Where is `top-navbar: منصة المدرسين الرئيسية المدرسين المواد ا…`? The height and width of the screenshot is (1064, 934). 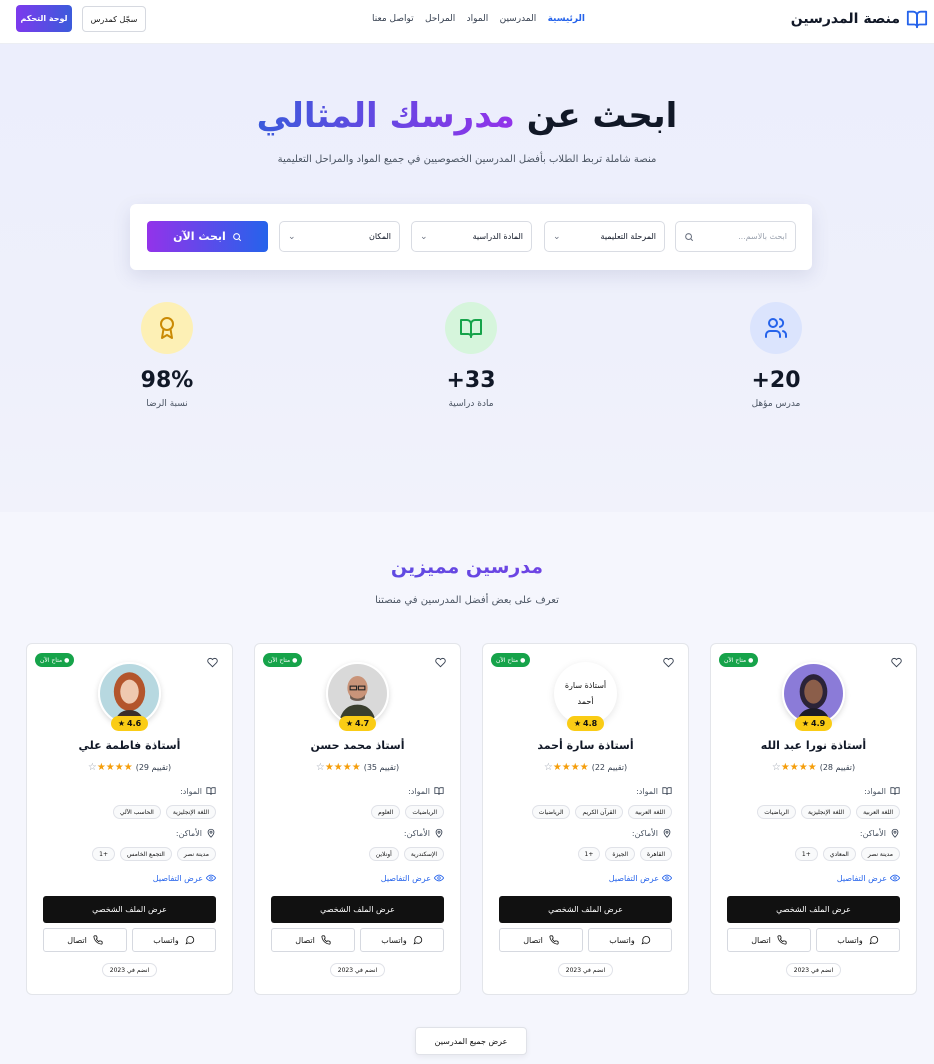
top-navbar: منصة المدرسين الرئيسية المدرسين المواد ا… is located at coordinates (467, 22).